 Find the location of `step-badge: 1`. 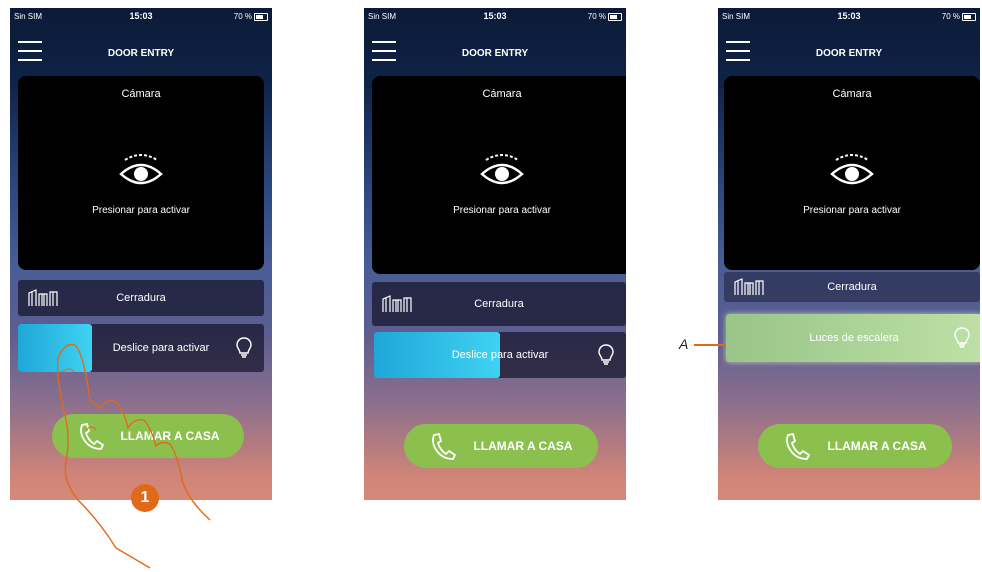

step-badge: 1 is located at coordinates (145, 498).